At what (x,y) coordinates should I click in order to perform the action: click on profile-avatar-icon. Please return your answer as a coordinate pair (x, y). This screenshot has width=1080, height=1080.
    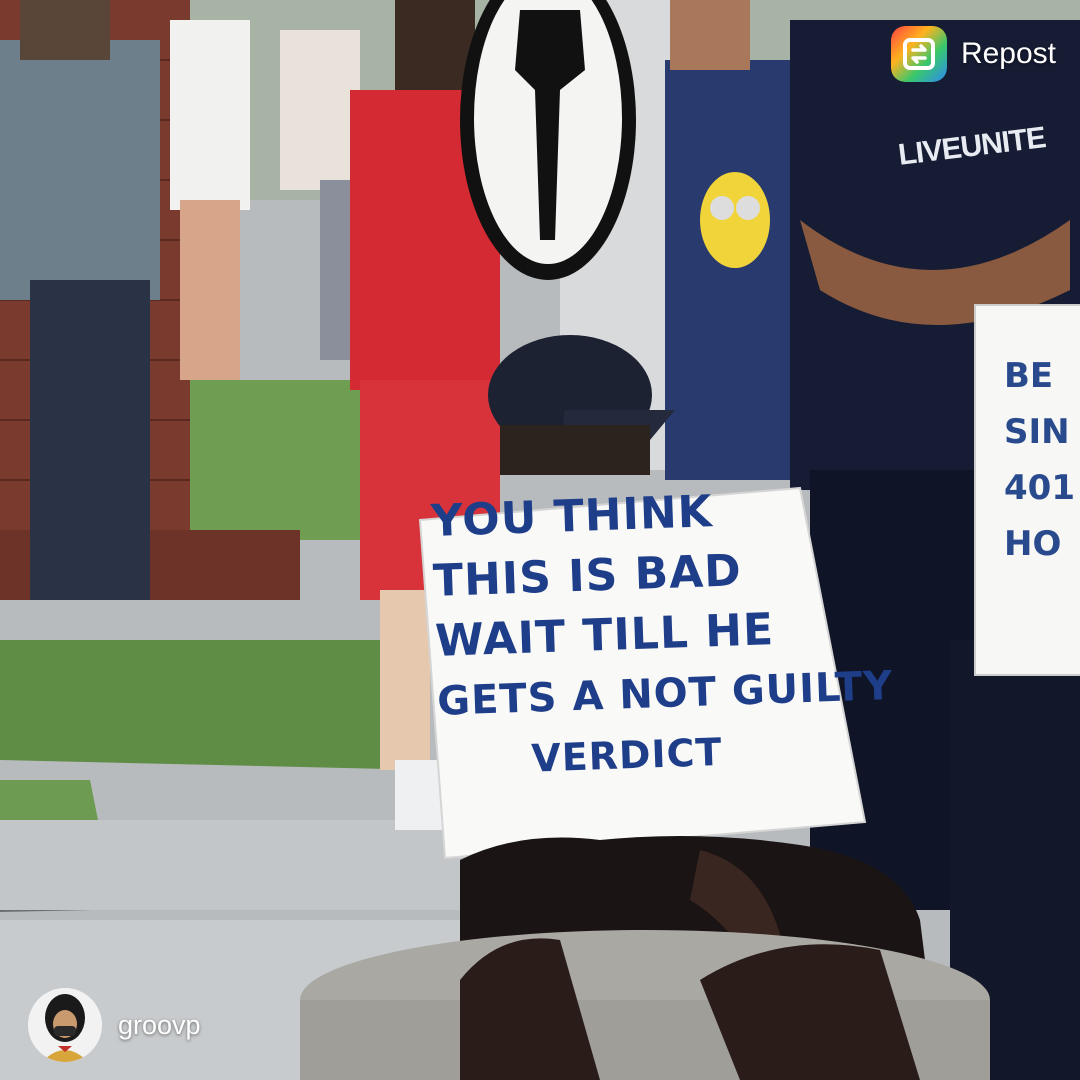
    Looking at the image, I should click on (65, 1025).